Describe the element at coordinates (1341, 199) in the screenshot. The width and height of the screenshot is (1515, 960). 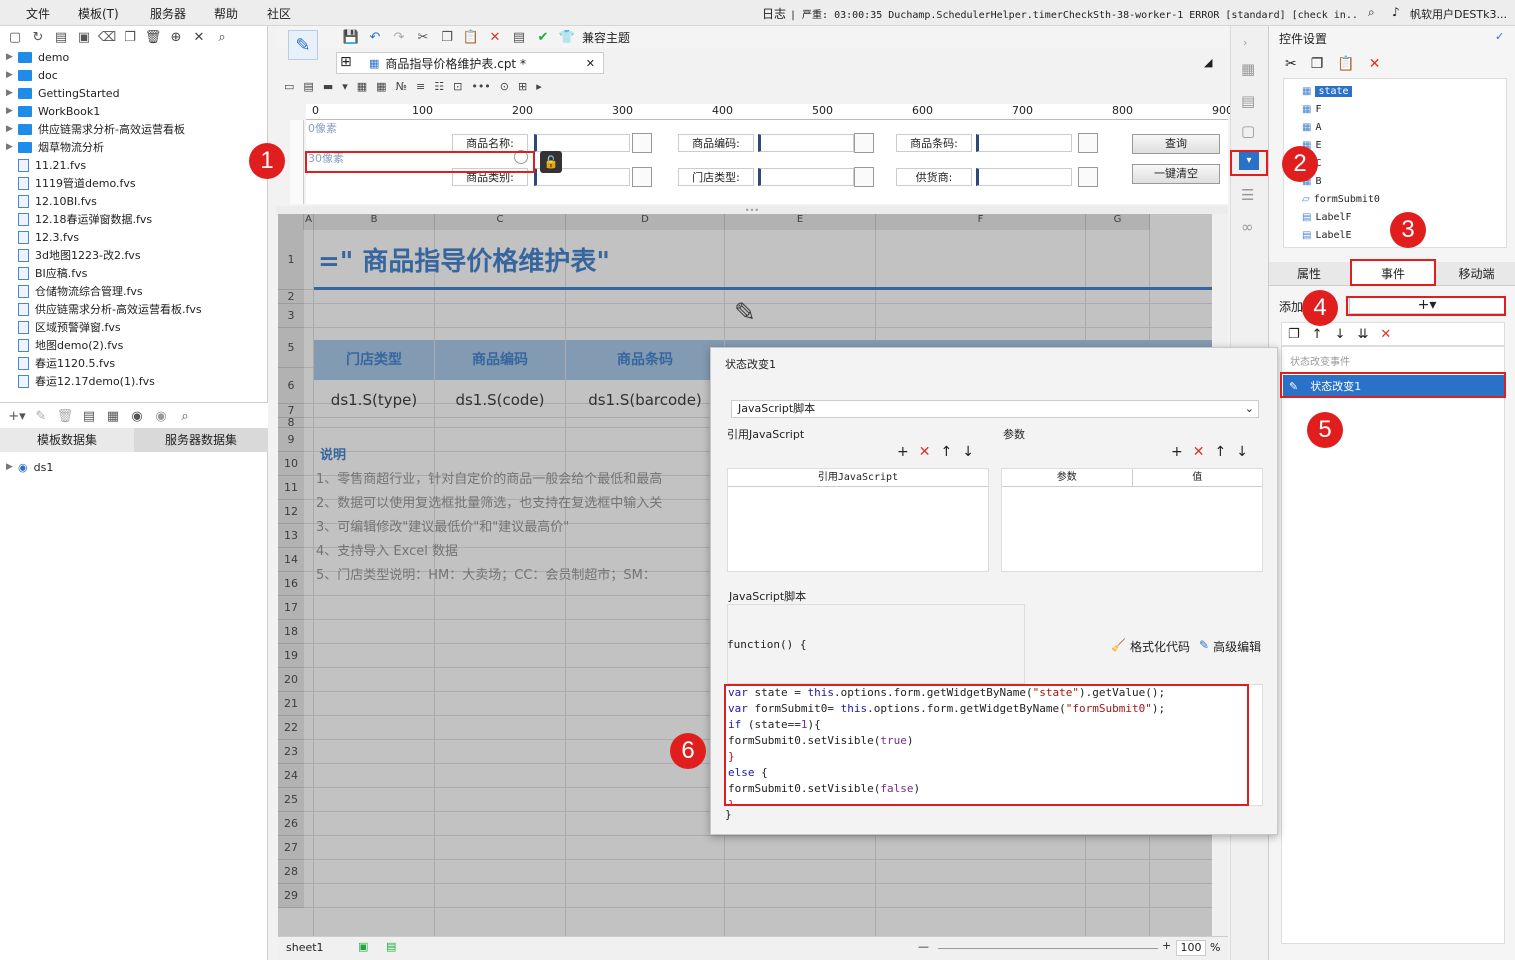
I see `widget-tree-item: ▱ formSubmit0` at that location.